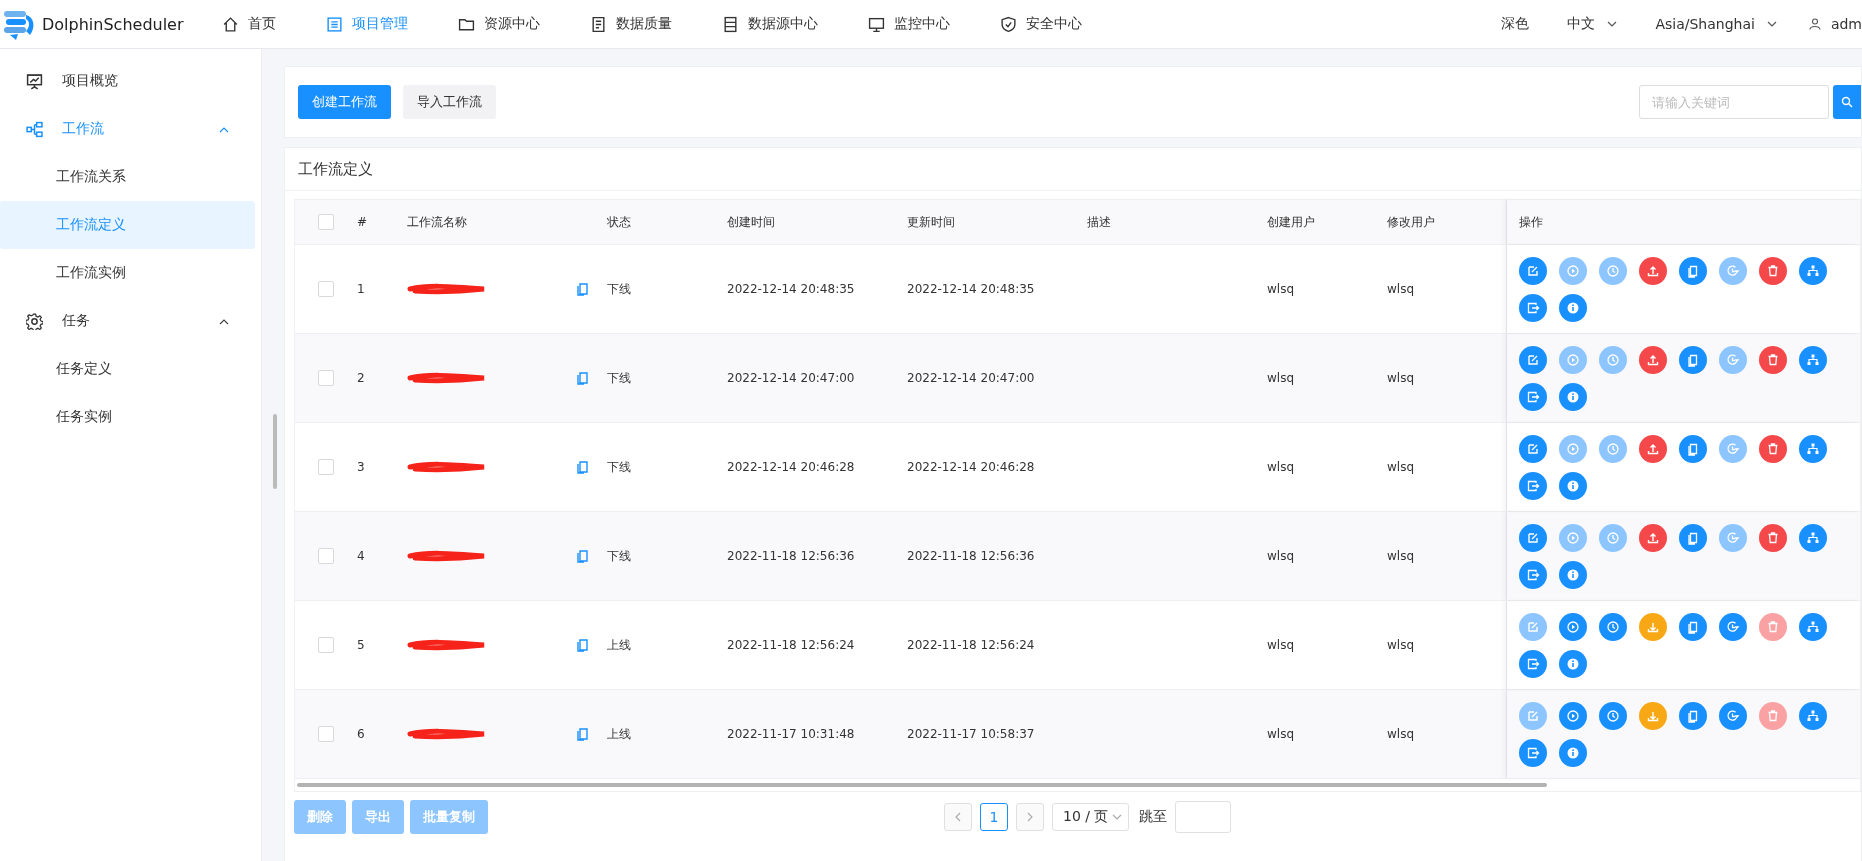 The width and height of the screenshot is (1862, 861). What do you see at coordinates (1531, 222) in the screenshot?
I see `column-header: 操作` at bounding box center [1531, 222].